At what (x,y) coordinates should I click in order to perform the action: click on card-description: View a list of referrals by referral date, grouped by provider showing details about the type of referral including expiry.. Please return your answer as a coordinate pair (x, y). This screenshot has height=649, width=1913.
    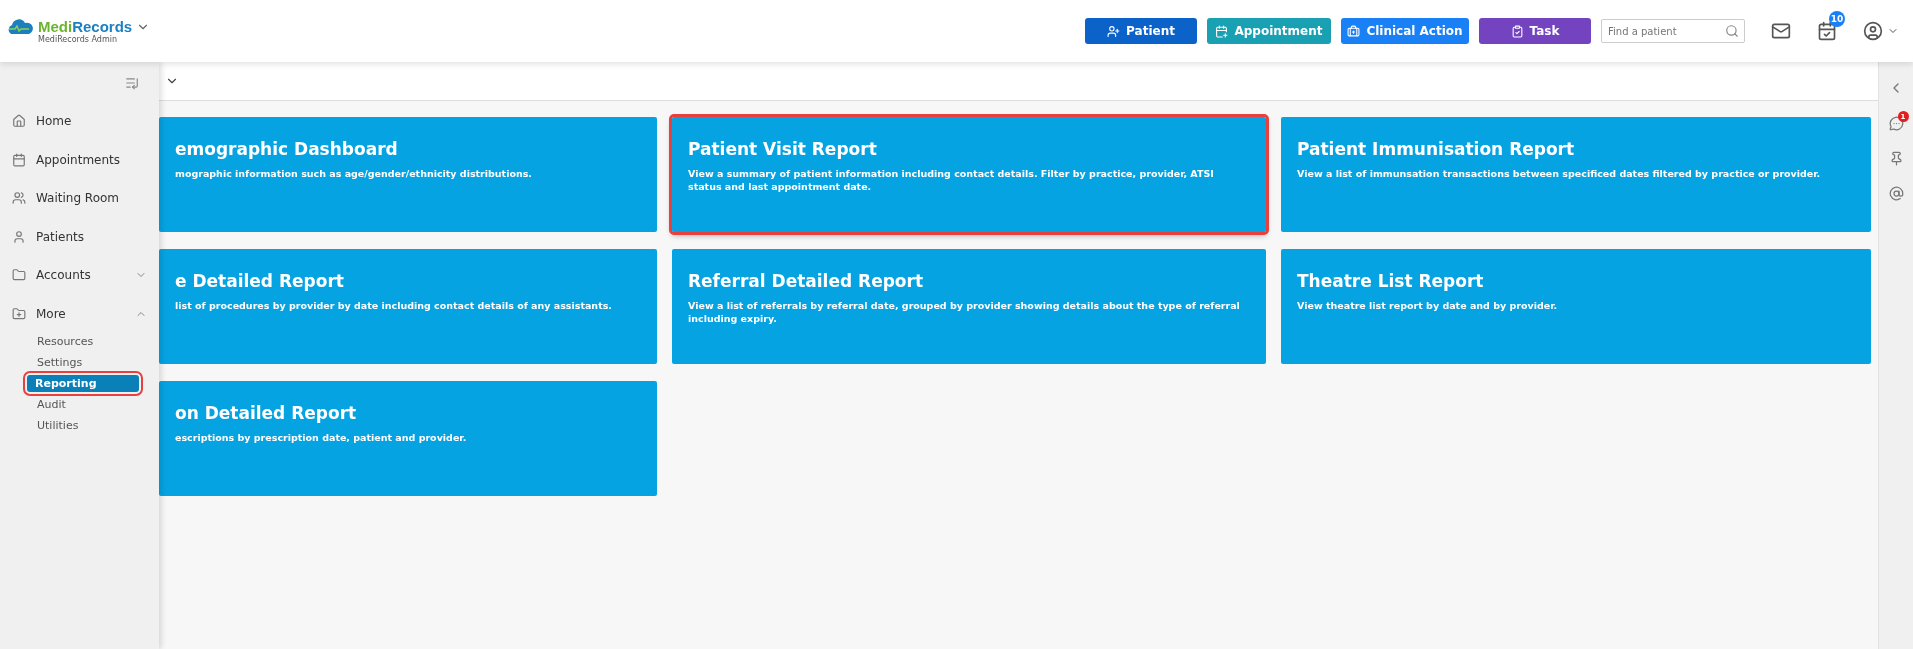
    Looking at the image, I should click on (964, 312).